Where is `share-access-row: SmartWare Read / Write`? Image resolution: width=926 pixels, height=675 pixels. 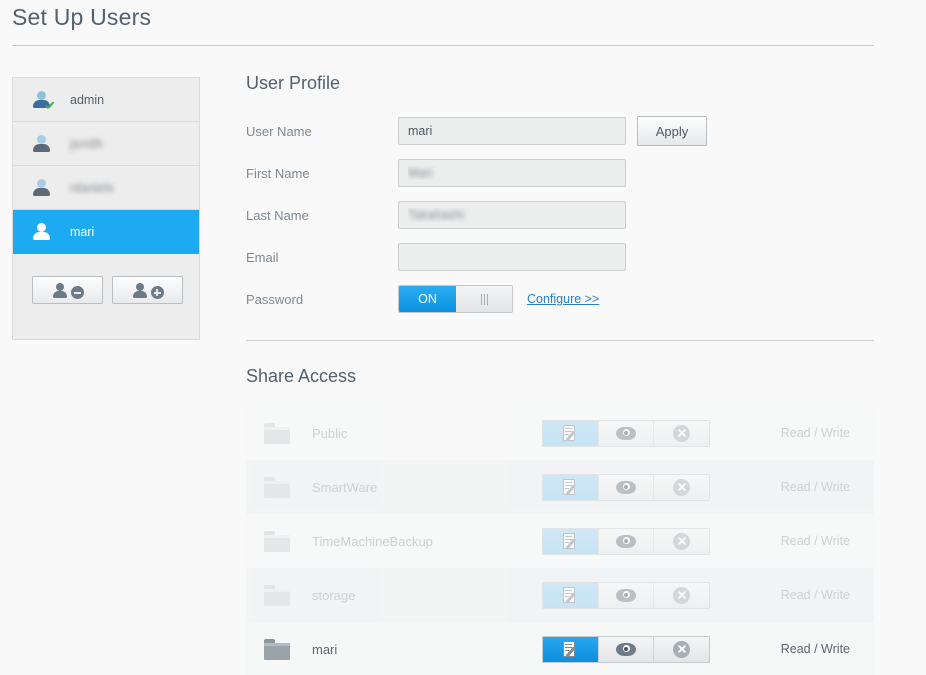
share-access-row: SmartWare Read / Write is located at coordinates (560, 487).